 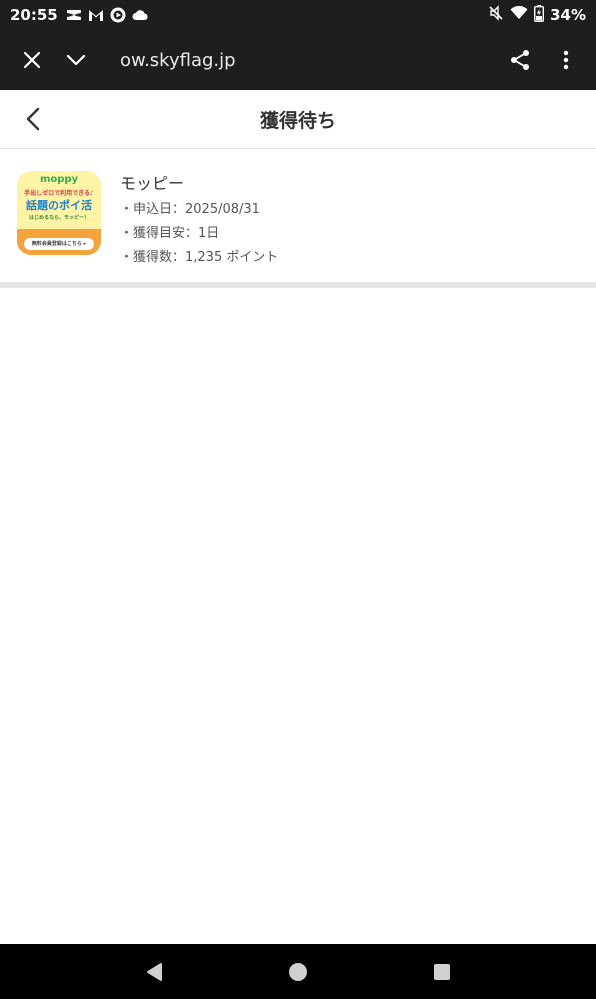 I want to click on close-tab-button, so click(x=32, y=60).